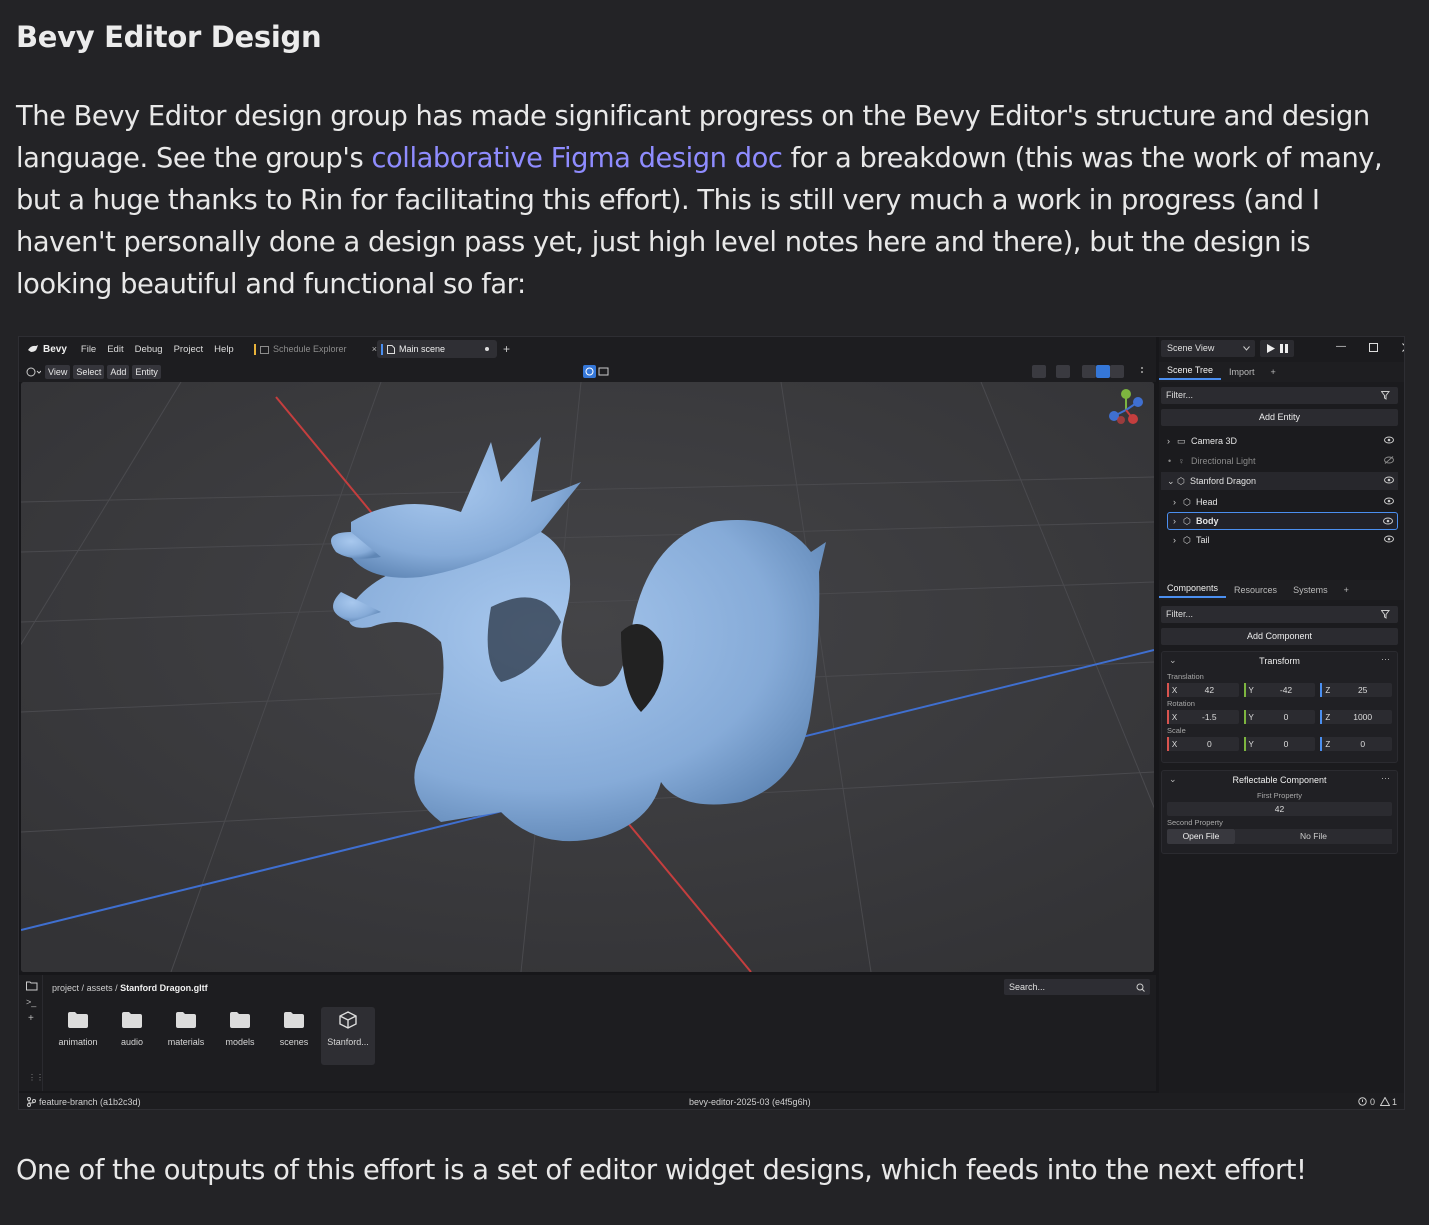  Describe the element at coordinates (1403, 347) in the screenshot. I see `close-window-icon` at that location.